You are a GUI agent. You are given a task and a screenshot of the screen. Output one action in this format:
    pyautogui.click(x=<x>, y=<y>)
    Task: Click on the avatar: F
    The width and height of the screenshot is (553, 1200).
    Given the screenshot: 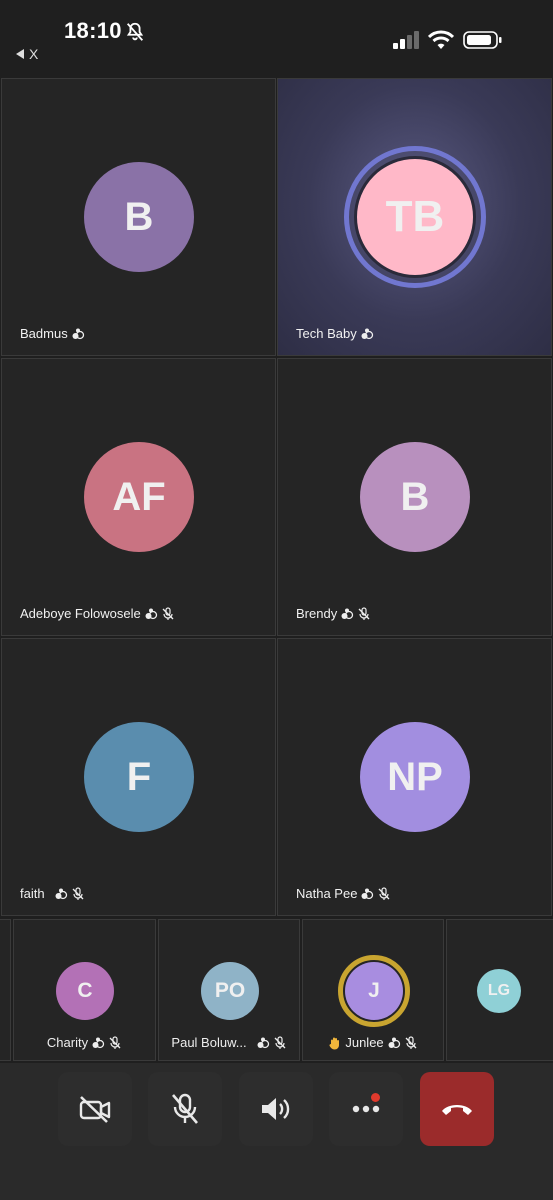 What is the action you would take?
    pyautogui.click(x=139, y=777)
    